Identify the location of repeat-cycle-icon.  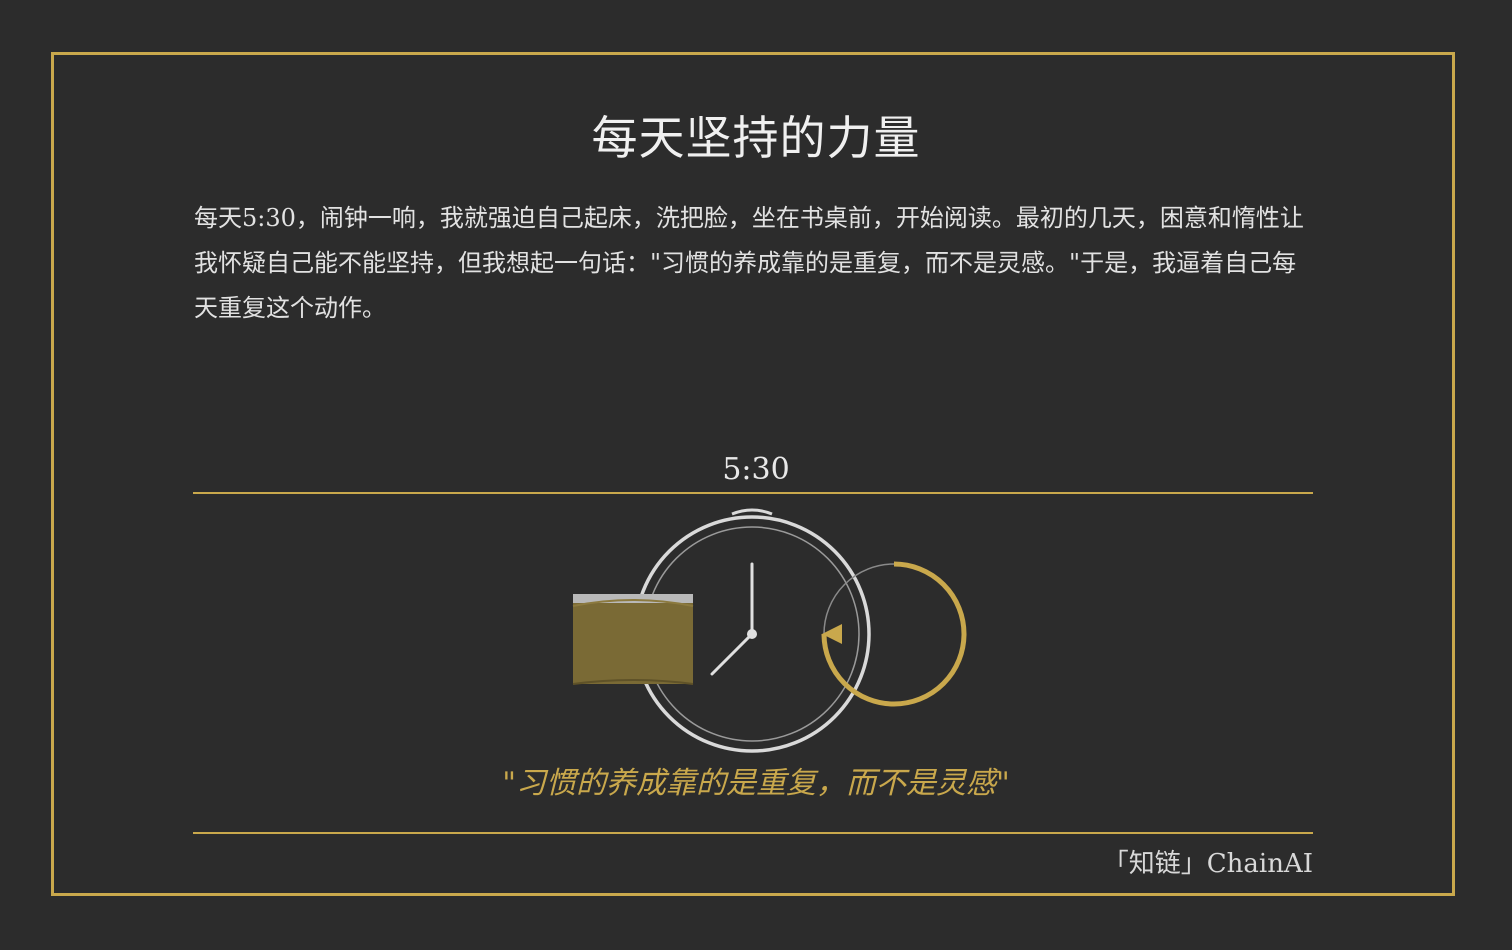
(894, 634).